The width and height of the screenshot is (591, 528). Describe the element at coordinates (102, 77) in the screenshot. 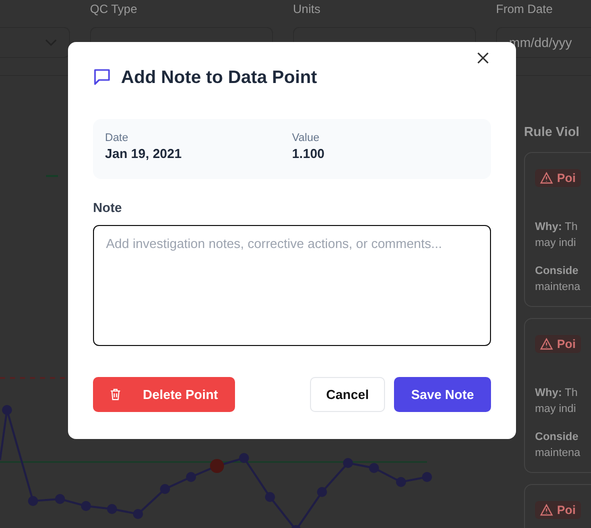

I see `message-icon` at that location.